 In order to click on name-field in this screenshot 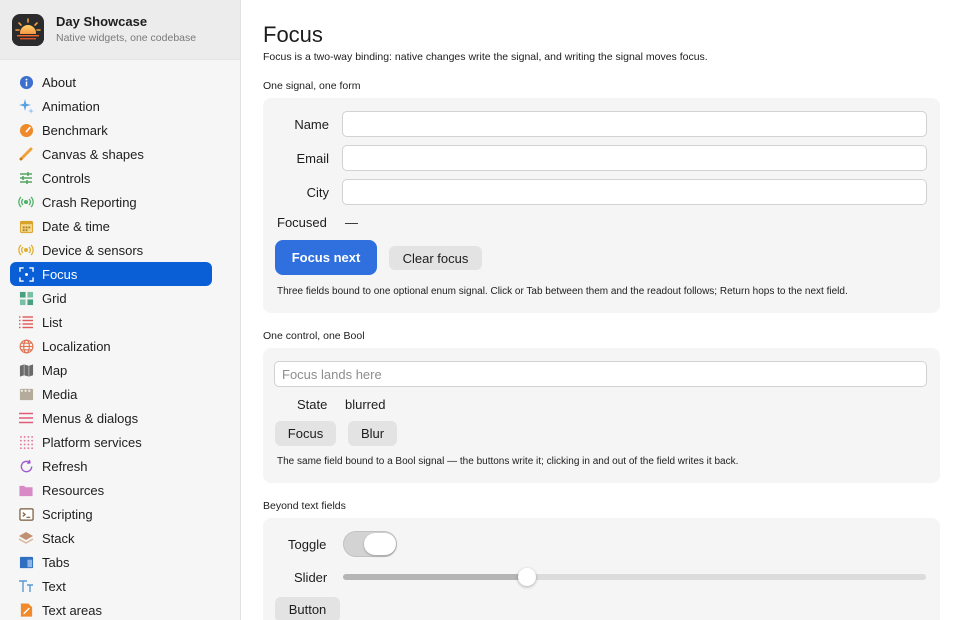, I will do `click(634, 124)`.